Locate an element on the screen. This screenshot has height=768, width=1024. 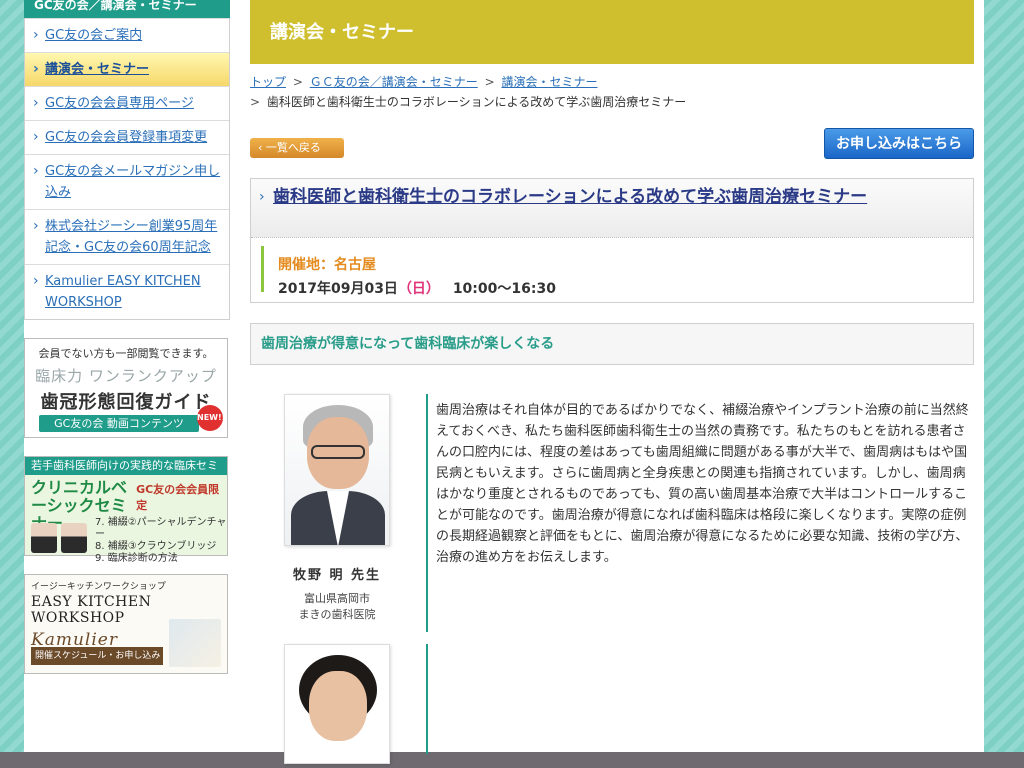
background-pattern-right is located at coordinates (1004, 384).